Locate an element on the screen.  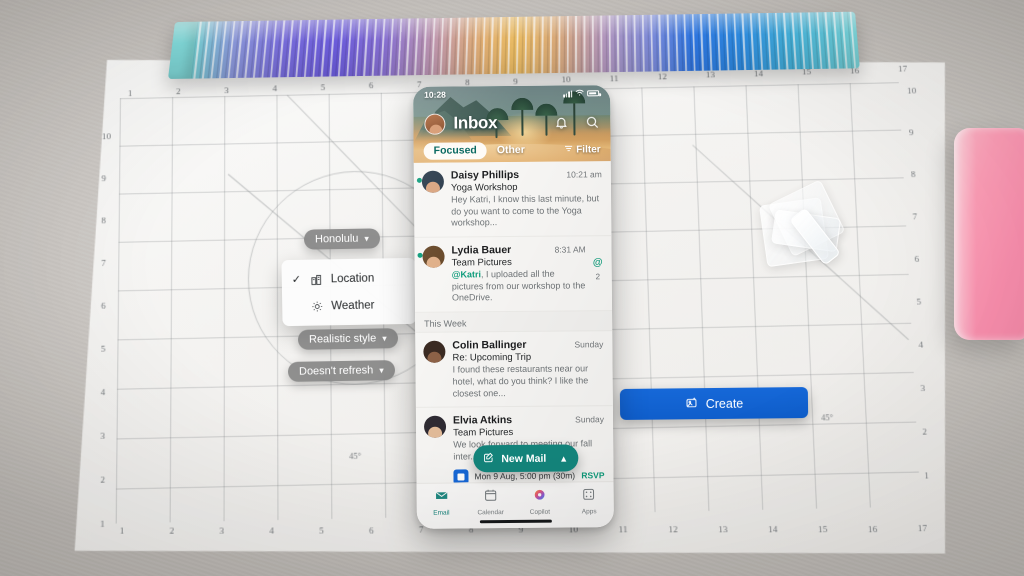
ribbon-highlight is located at coordinates (513, 45).